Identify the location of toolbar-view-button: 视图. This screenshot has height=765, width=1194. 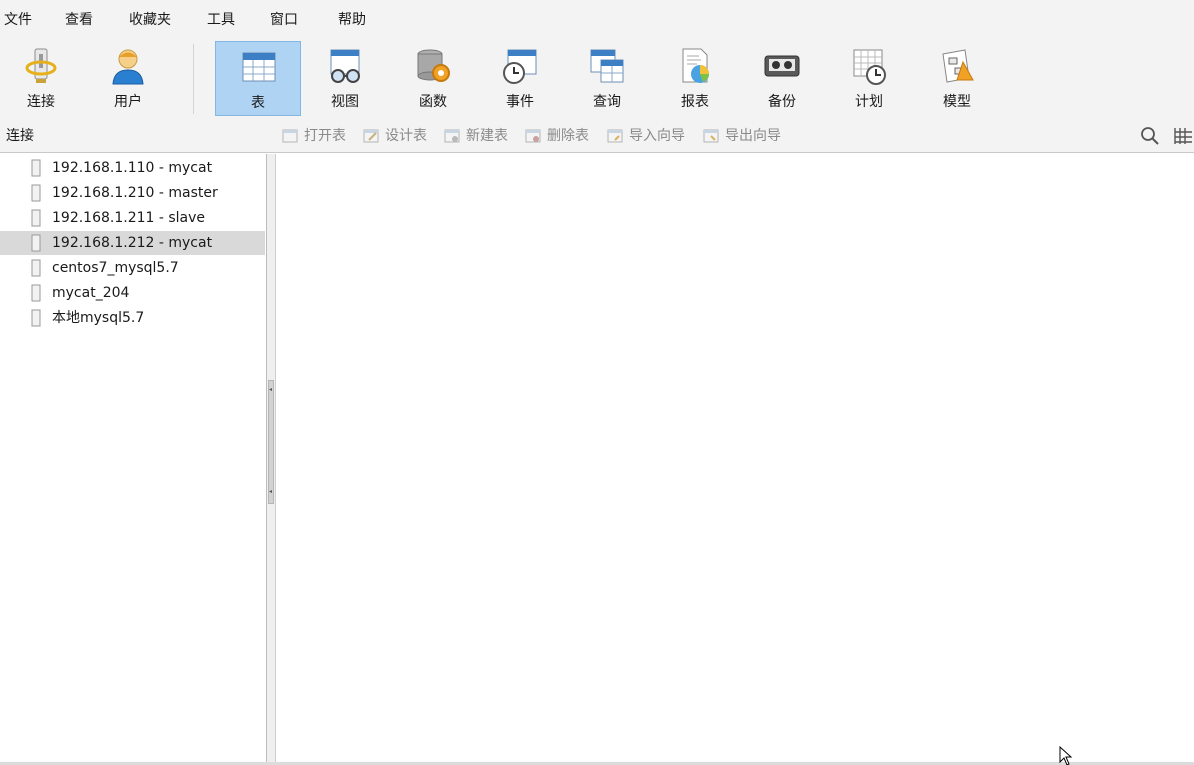
(345, 78).